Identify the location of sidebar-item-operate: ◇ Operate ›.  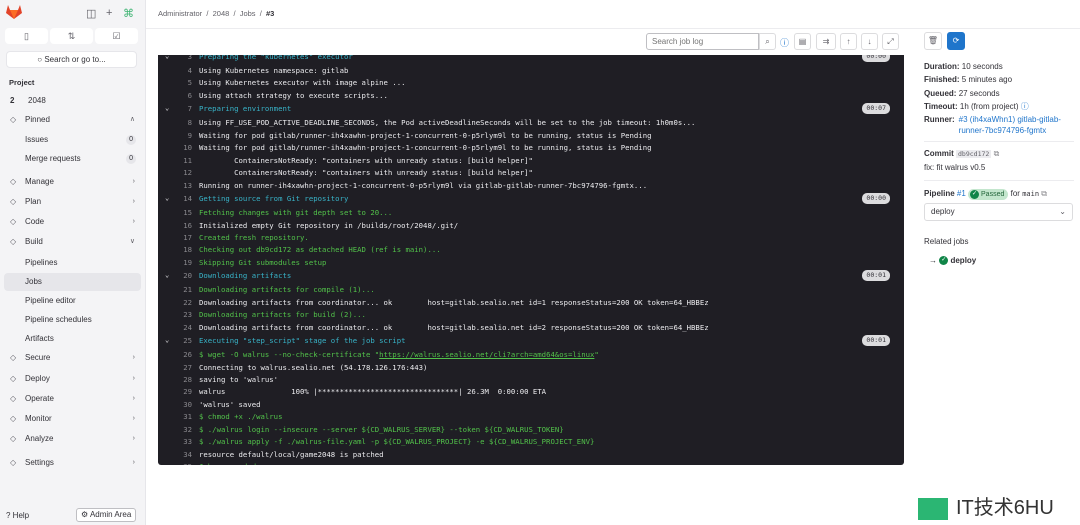
(72, 399).